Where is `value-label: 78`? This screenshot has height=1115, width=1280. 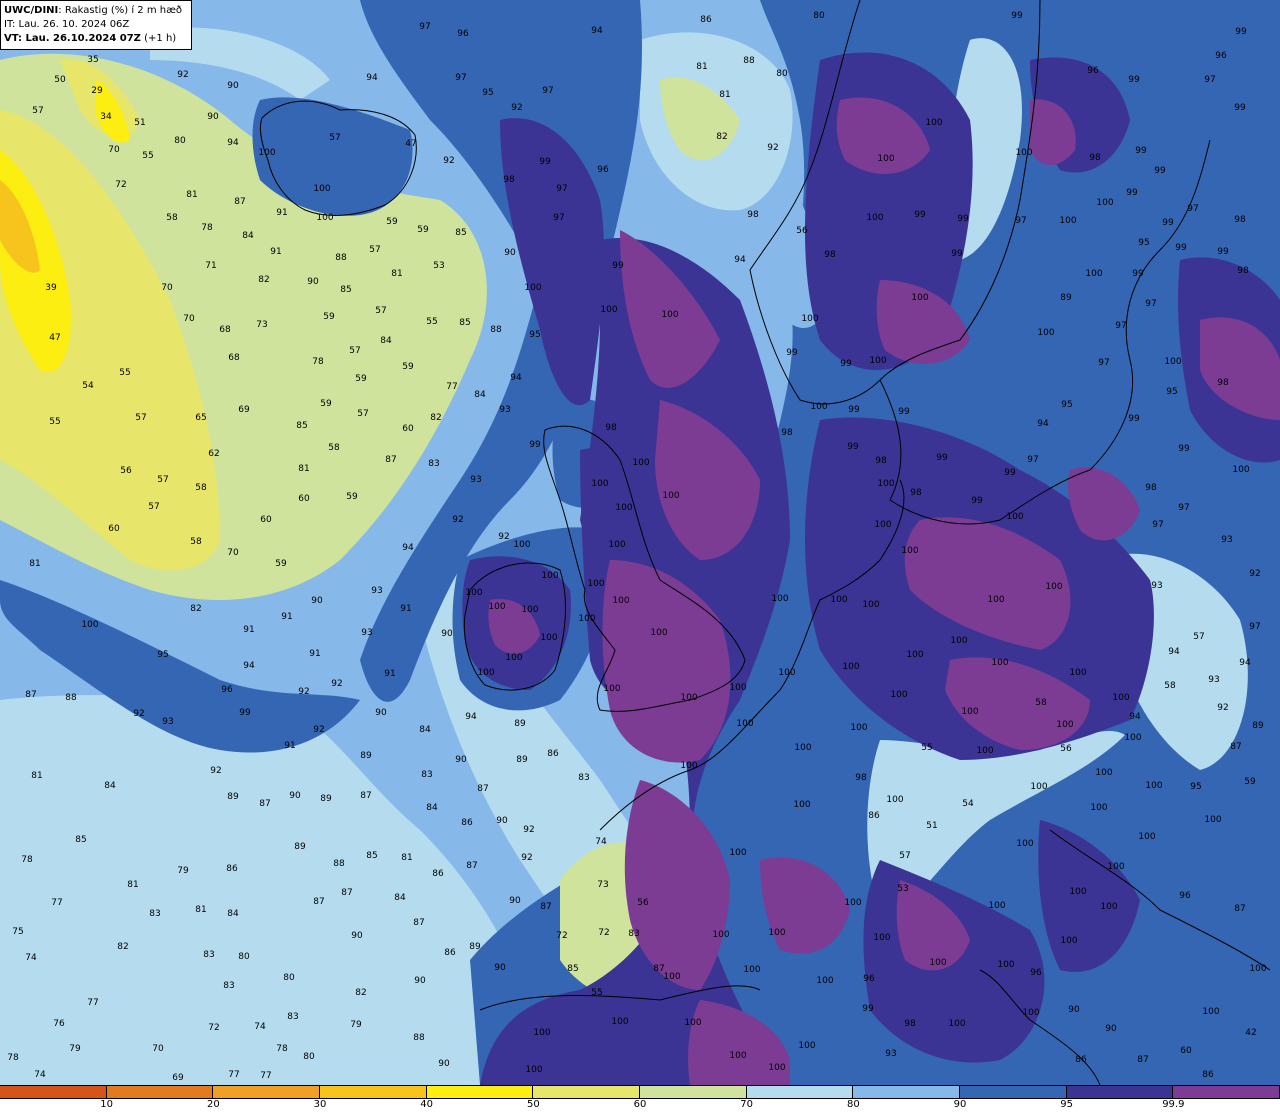
value-label: 78 is located at coordinates (27, 860).